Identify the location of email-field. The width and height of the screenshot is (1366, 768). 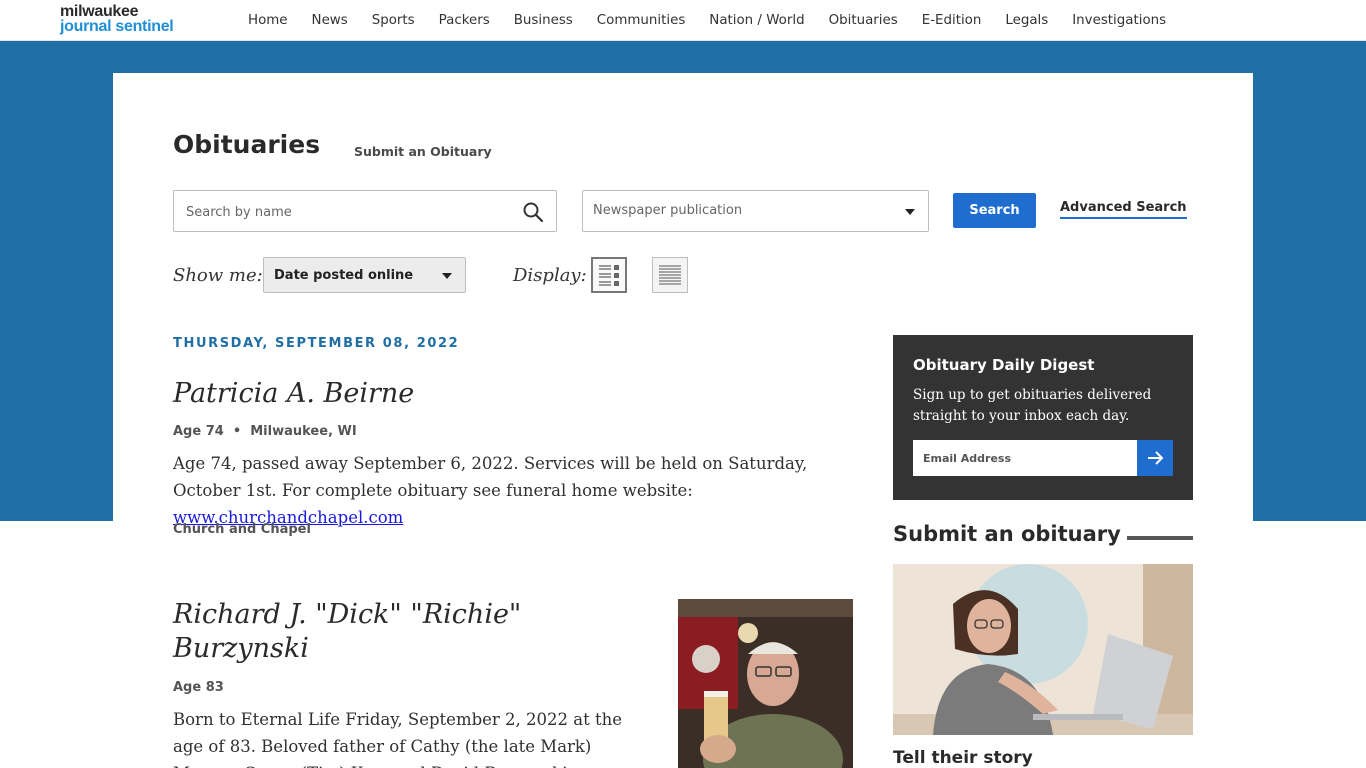
(1025, 458).